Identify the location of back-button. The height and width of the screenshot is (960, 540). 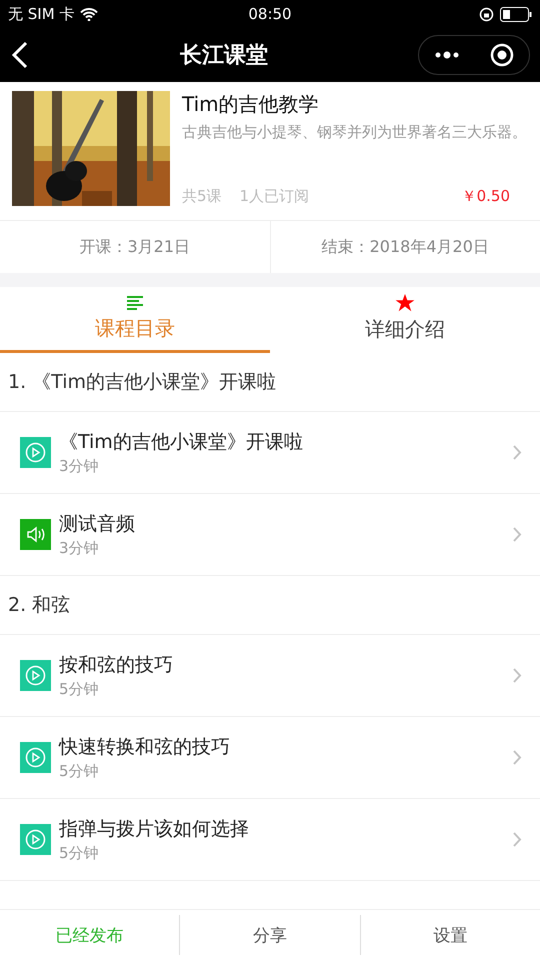
(20, 55).